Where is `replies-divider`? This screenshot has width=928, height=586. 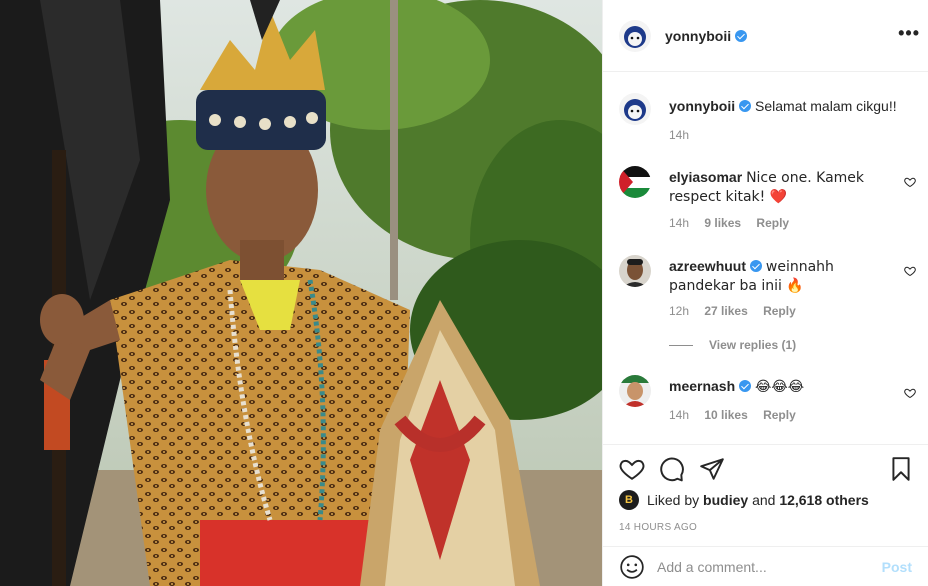 replies-divider is located at coordinates (681, 345).